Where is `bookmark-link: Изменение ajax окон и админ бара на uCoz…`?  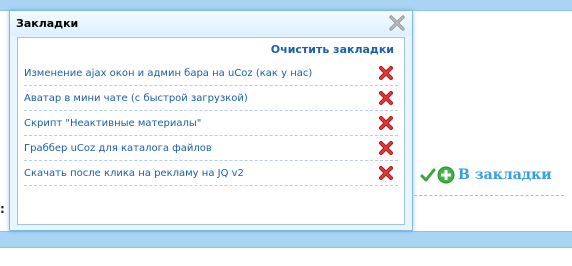 bookmark-link: Изменение ajax окон и админ бара на uCoz… is located at coordinates (168, 73).